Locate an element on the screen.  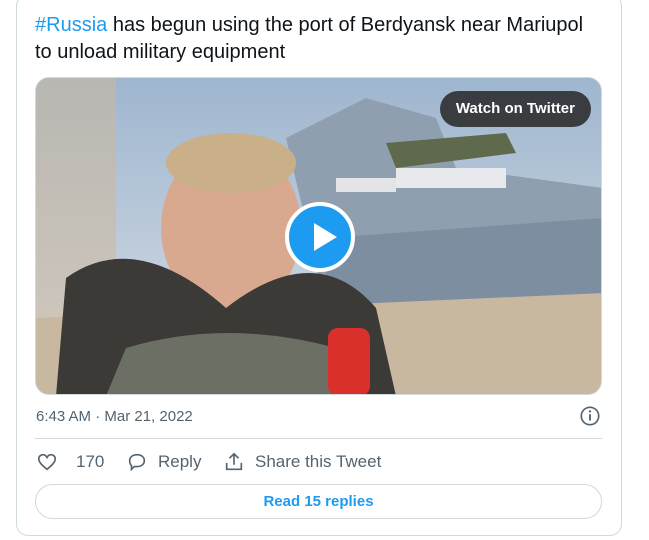
like-button: 170 is located at coordinates (70, 462).